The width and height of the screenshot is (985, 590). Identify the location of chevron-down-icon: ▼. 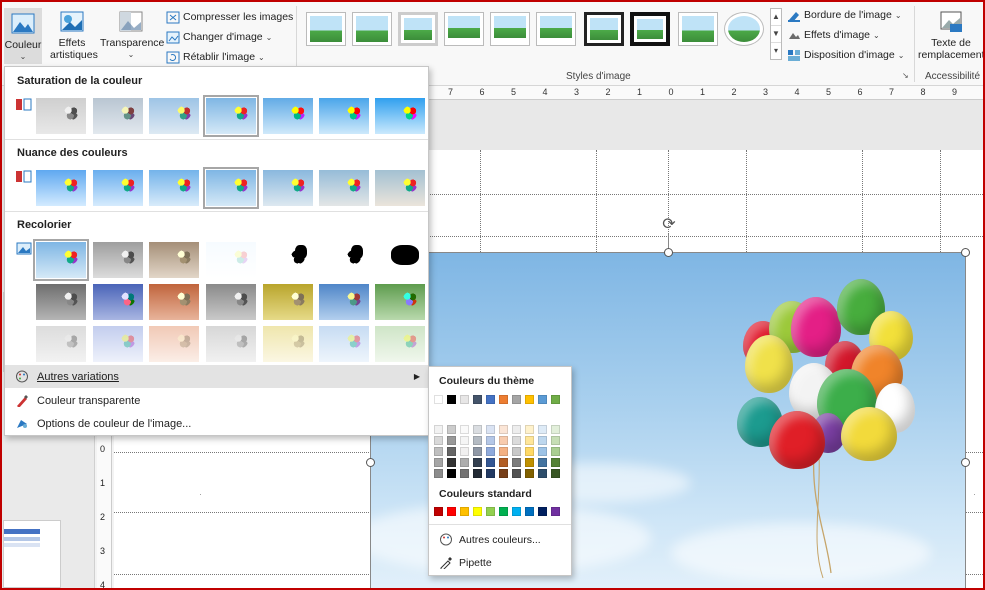
(776, 34).